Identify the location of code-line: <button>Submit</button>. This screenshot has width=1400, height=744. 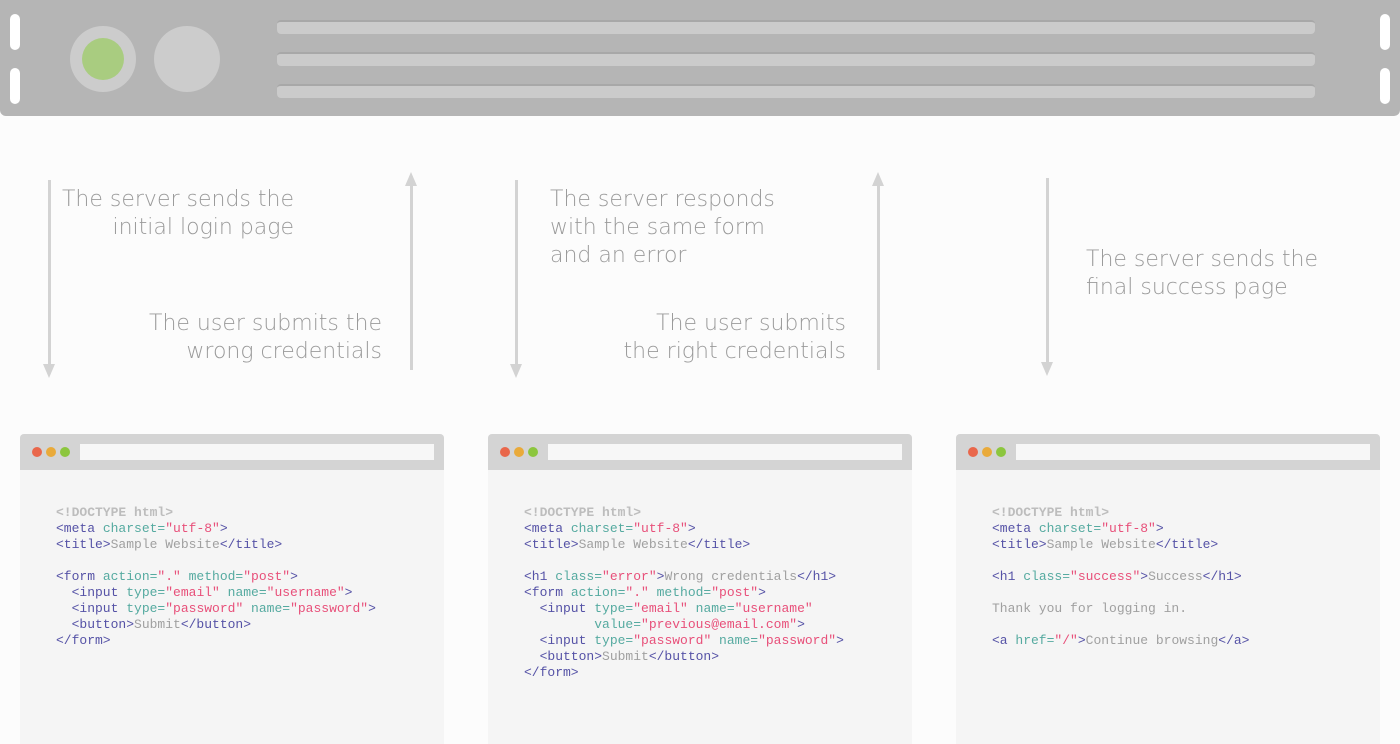
(684, 657).